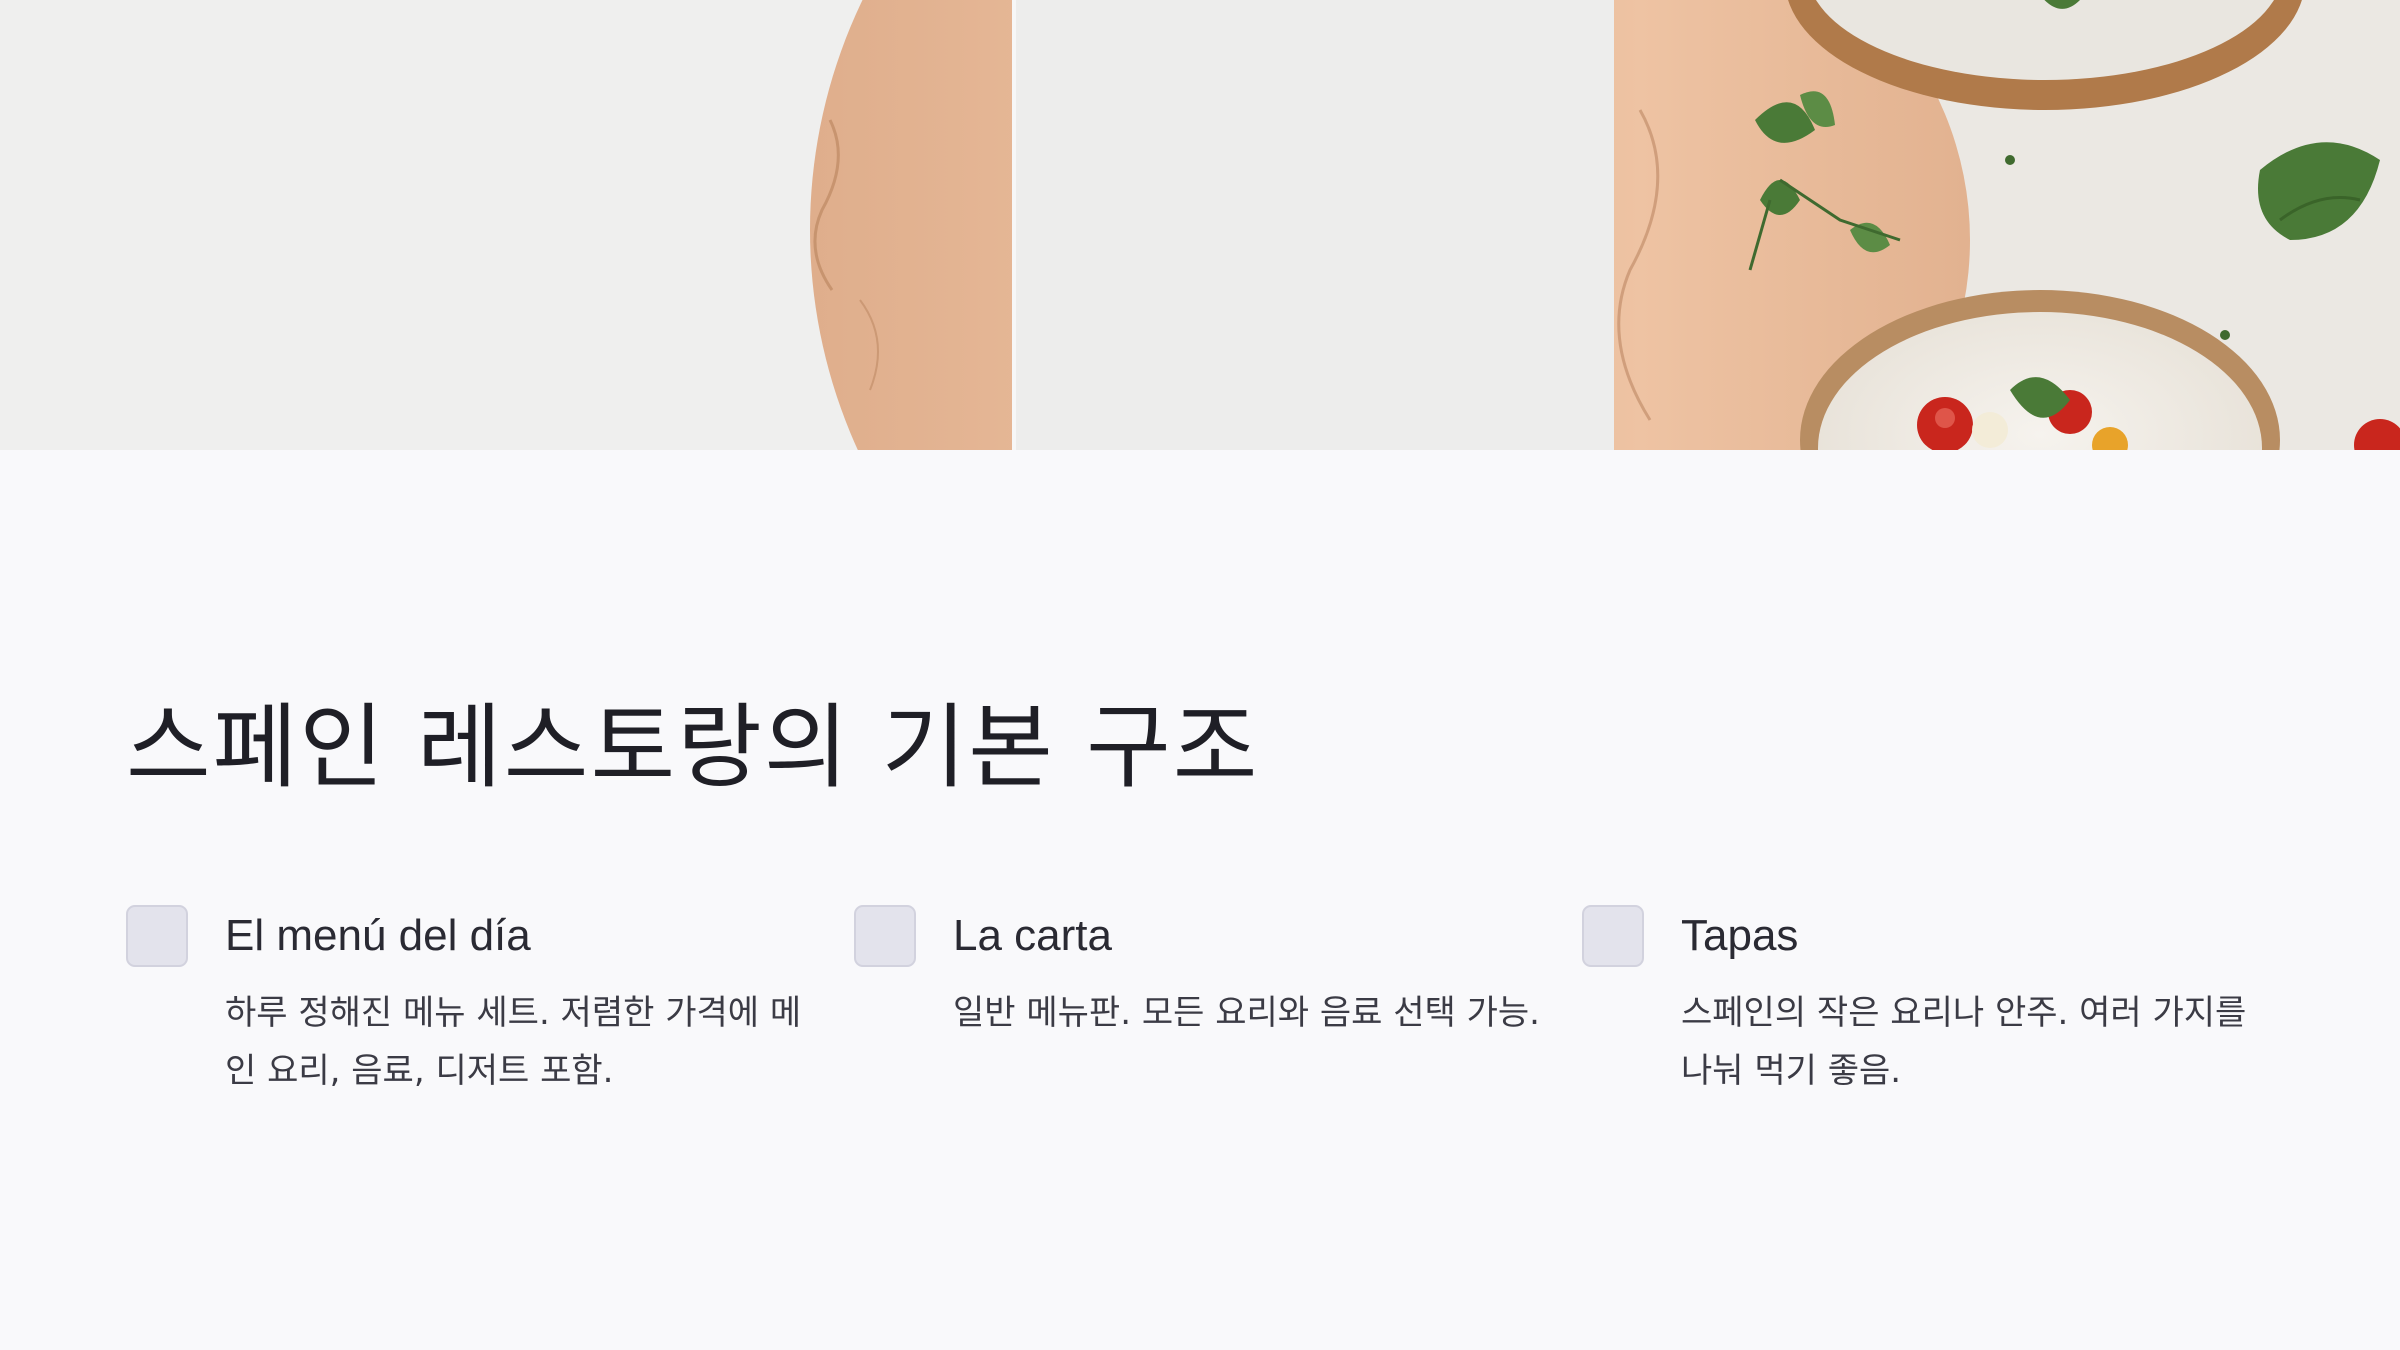 The height and width of the screenshot is (1350, 2400). What do you see at coordinates (1246, 1013) in the screenshot?
I see `card-description: 일반 메뉴판. 모든 요리와 음료 선택 가능.` at bounding box center [1246, 1013].